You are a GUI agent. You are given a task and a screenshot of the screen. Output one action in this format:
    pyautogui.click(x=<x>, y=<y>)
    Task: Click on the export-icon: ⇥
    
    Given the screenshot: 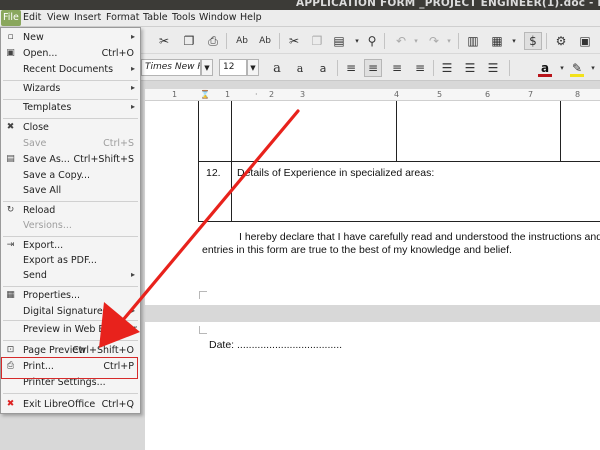 What is the action you would take?
    pyautogui.click(x=10, y=245)
    